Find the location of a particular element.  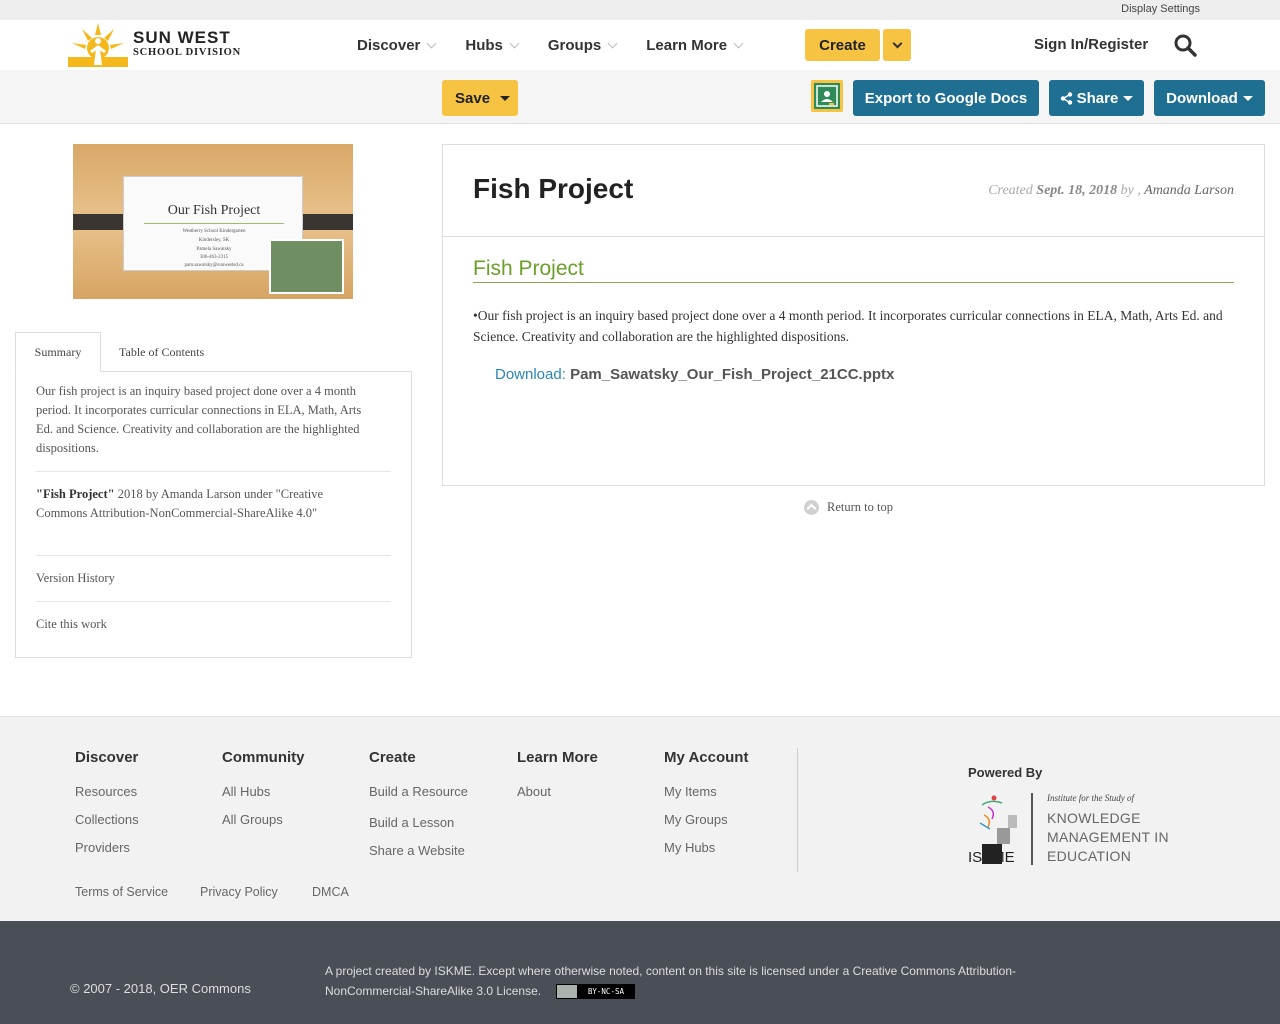

create-dropdown-button is located at coordinates (897, 45).